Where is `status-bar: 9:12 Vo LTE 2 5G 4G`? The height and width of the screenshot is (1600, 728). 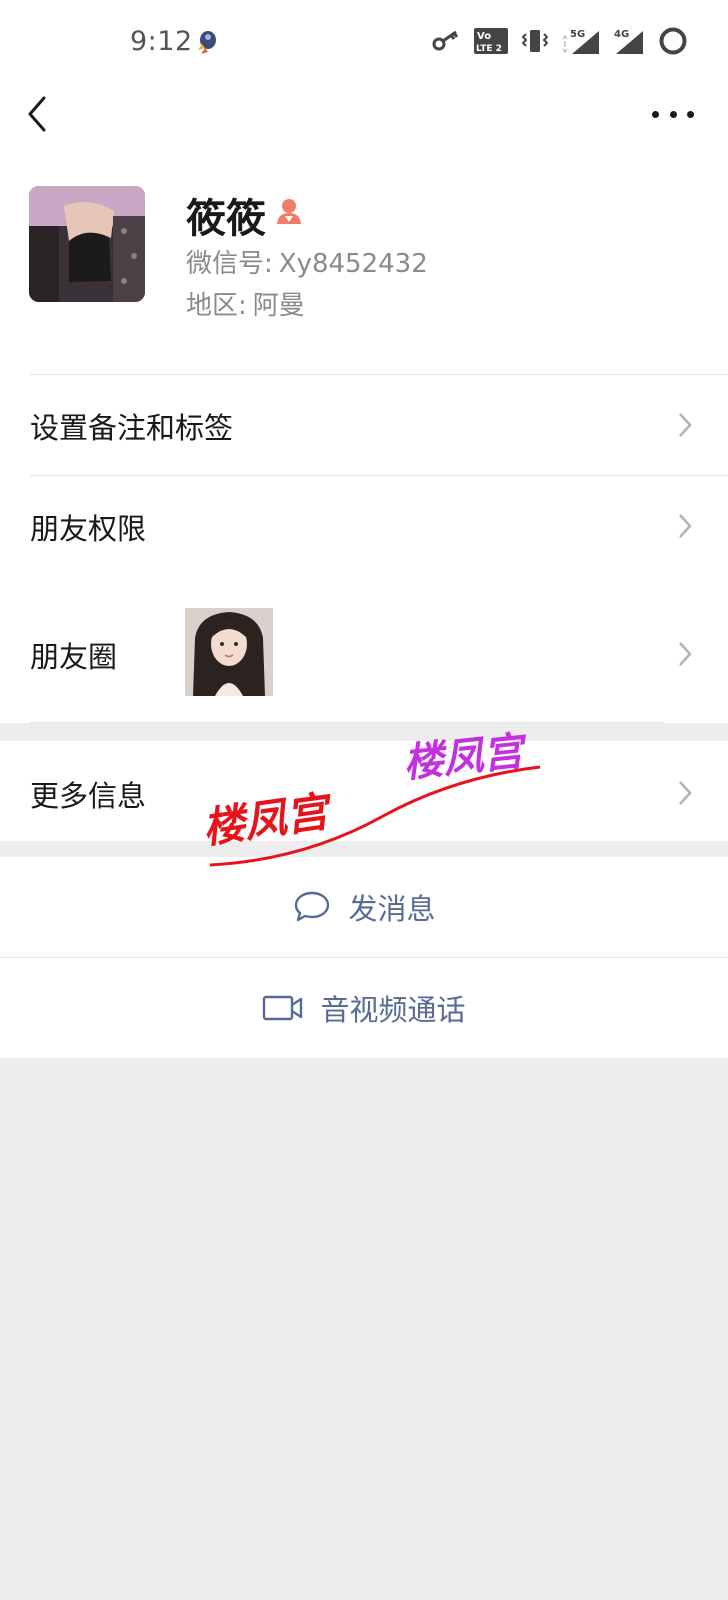 status-bar: 9:12 Vo LTE 2 5G 4G is located at coordinates (364, 41).